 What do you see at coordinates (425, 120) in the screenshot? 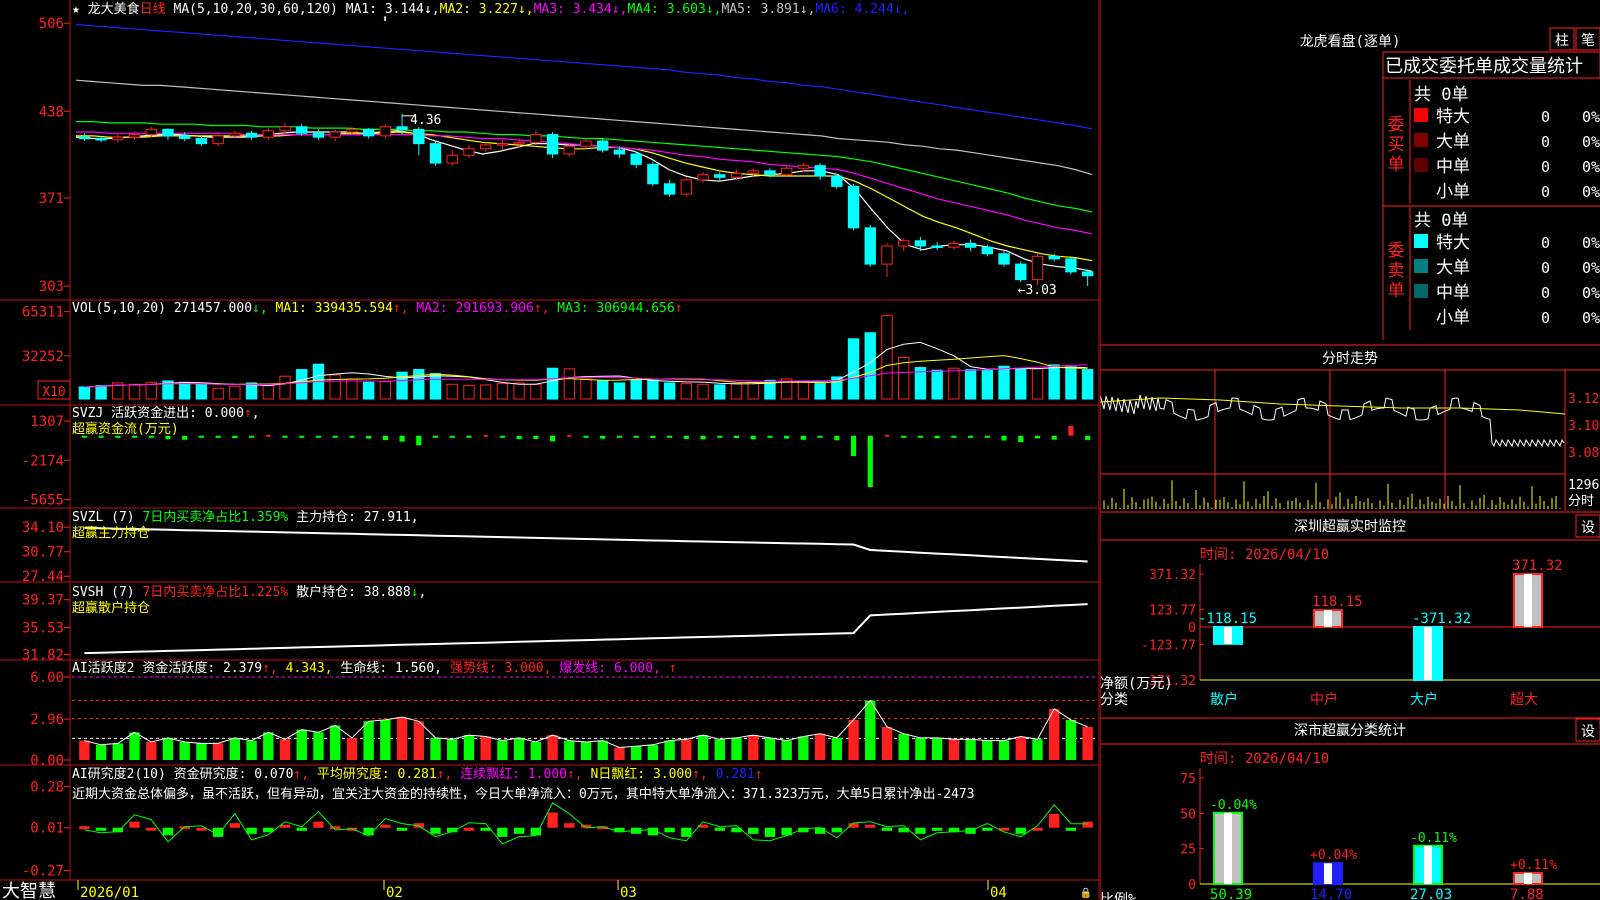
I see `price-high-label: 4.36` at bounding box center [425, 120].